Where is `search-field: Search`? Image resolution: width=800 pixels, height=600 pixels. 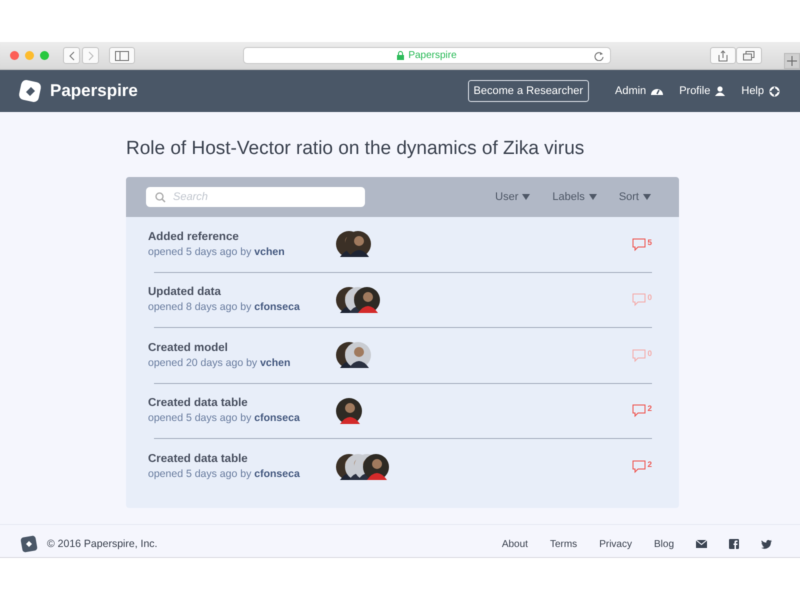
search-field: Search is located at coordinates (255, 197).